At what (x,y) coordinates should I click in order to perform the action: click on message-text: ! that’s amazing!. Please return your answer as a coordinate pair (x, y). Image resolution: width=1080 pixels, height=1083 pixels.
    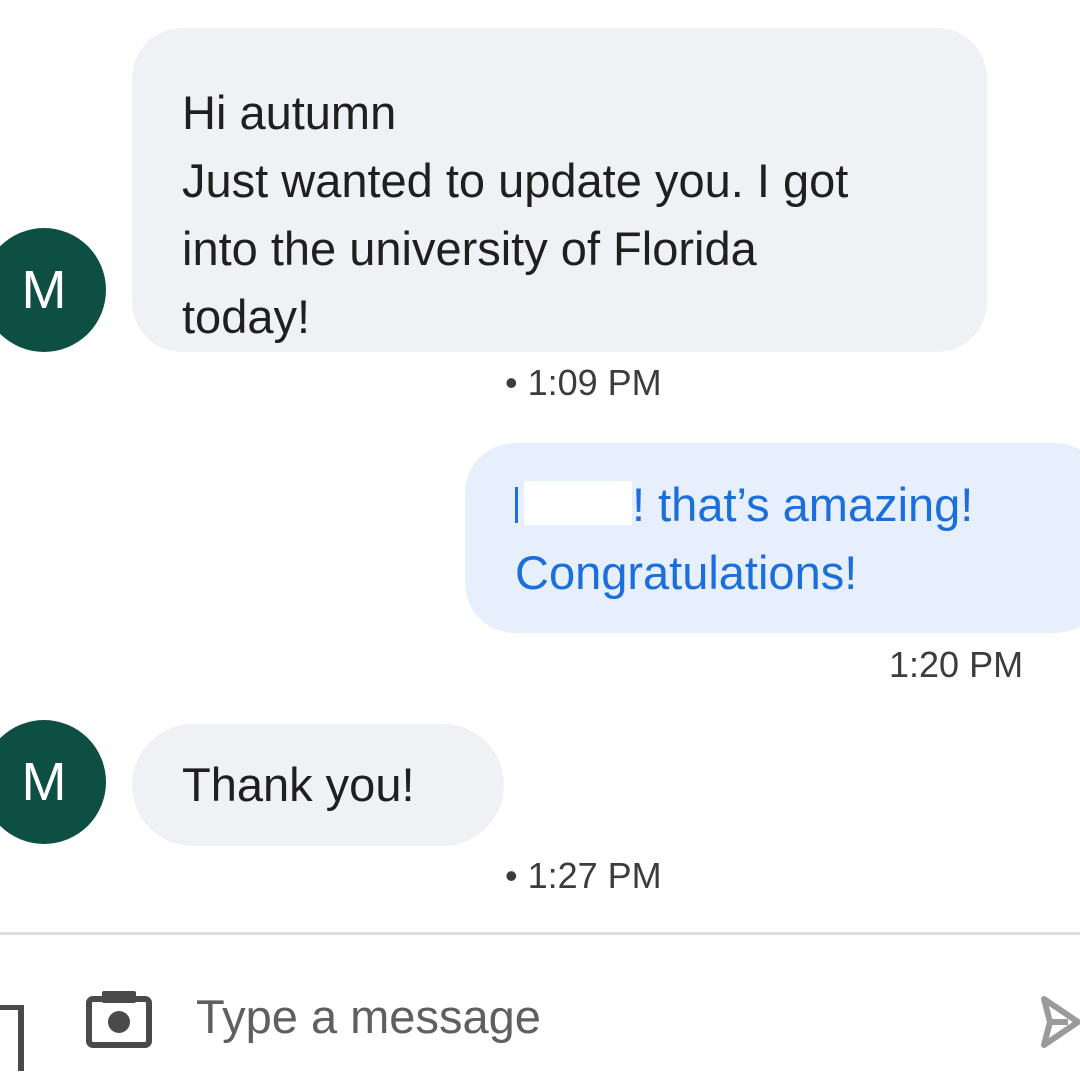
    Looking at the image, I should click on (803, 504).